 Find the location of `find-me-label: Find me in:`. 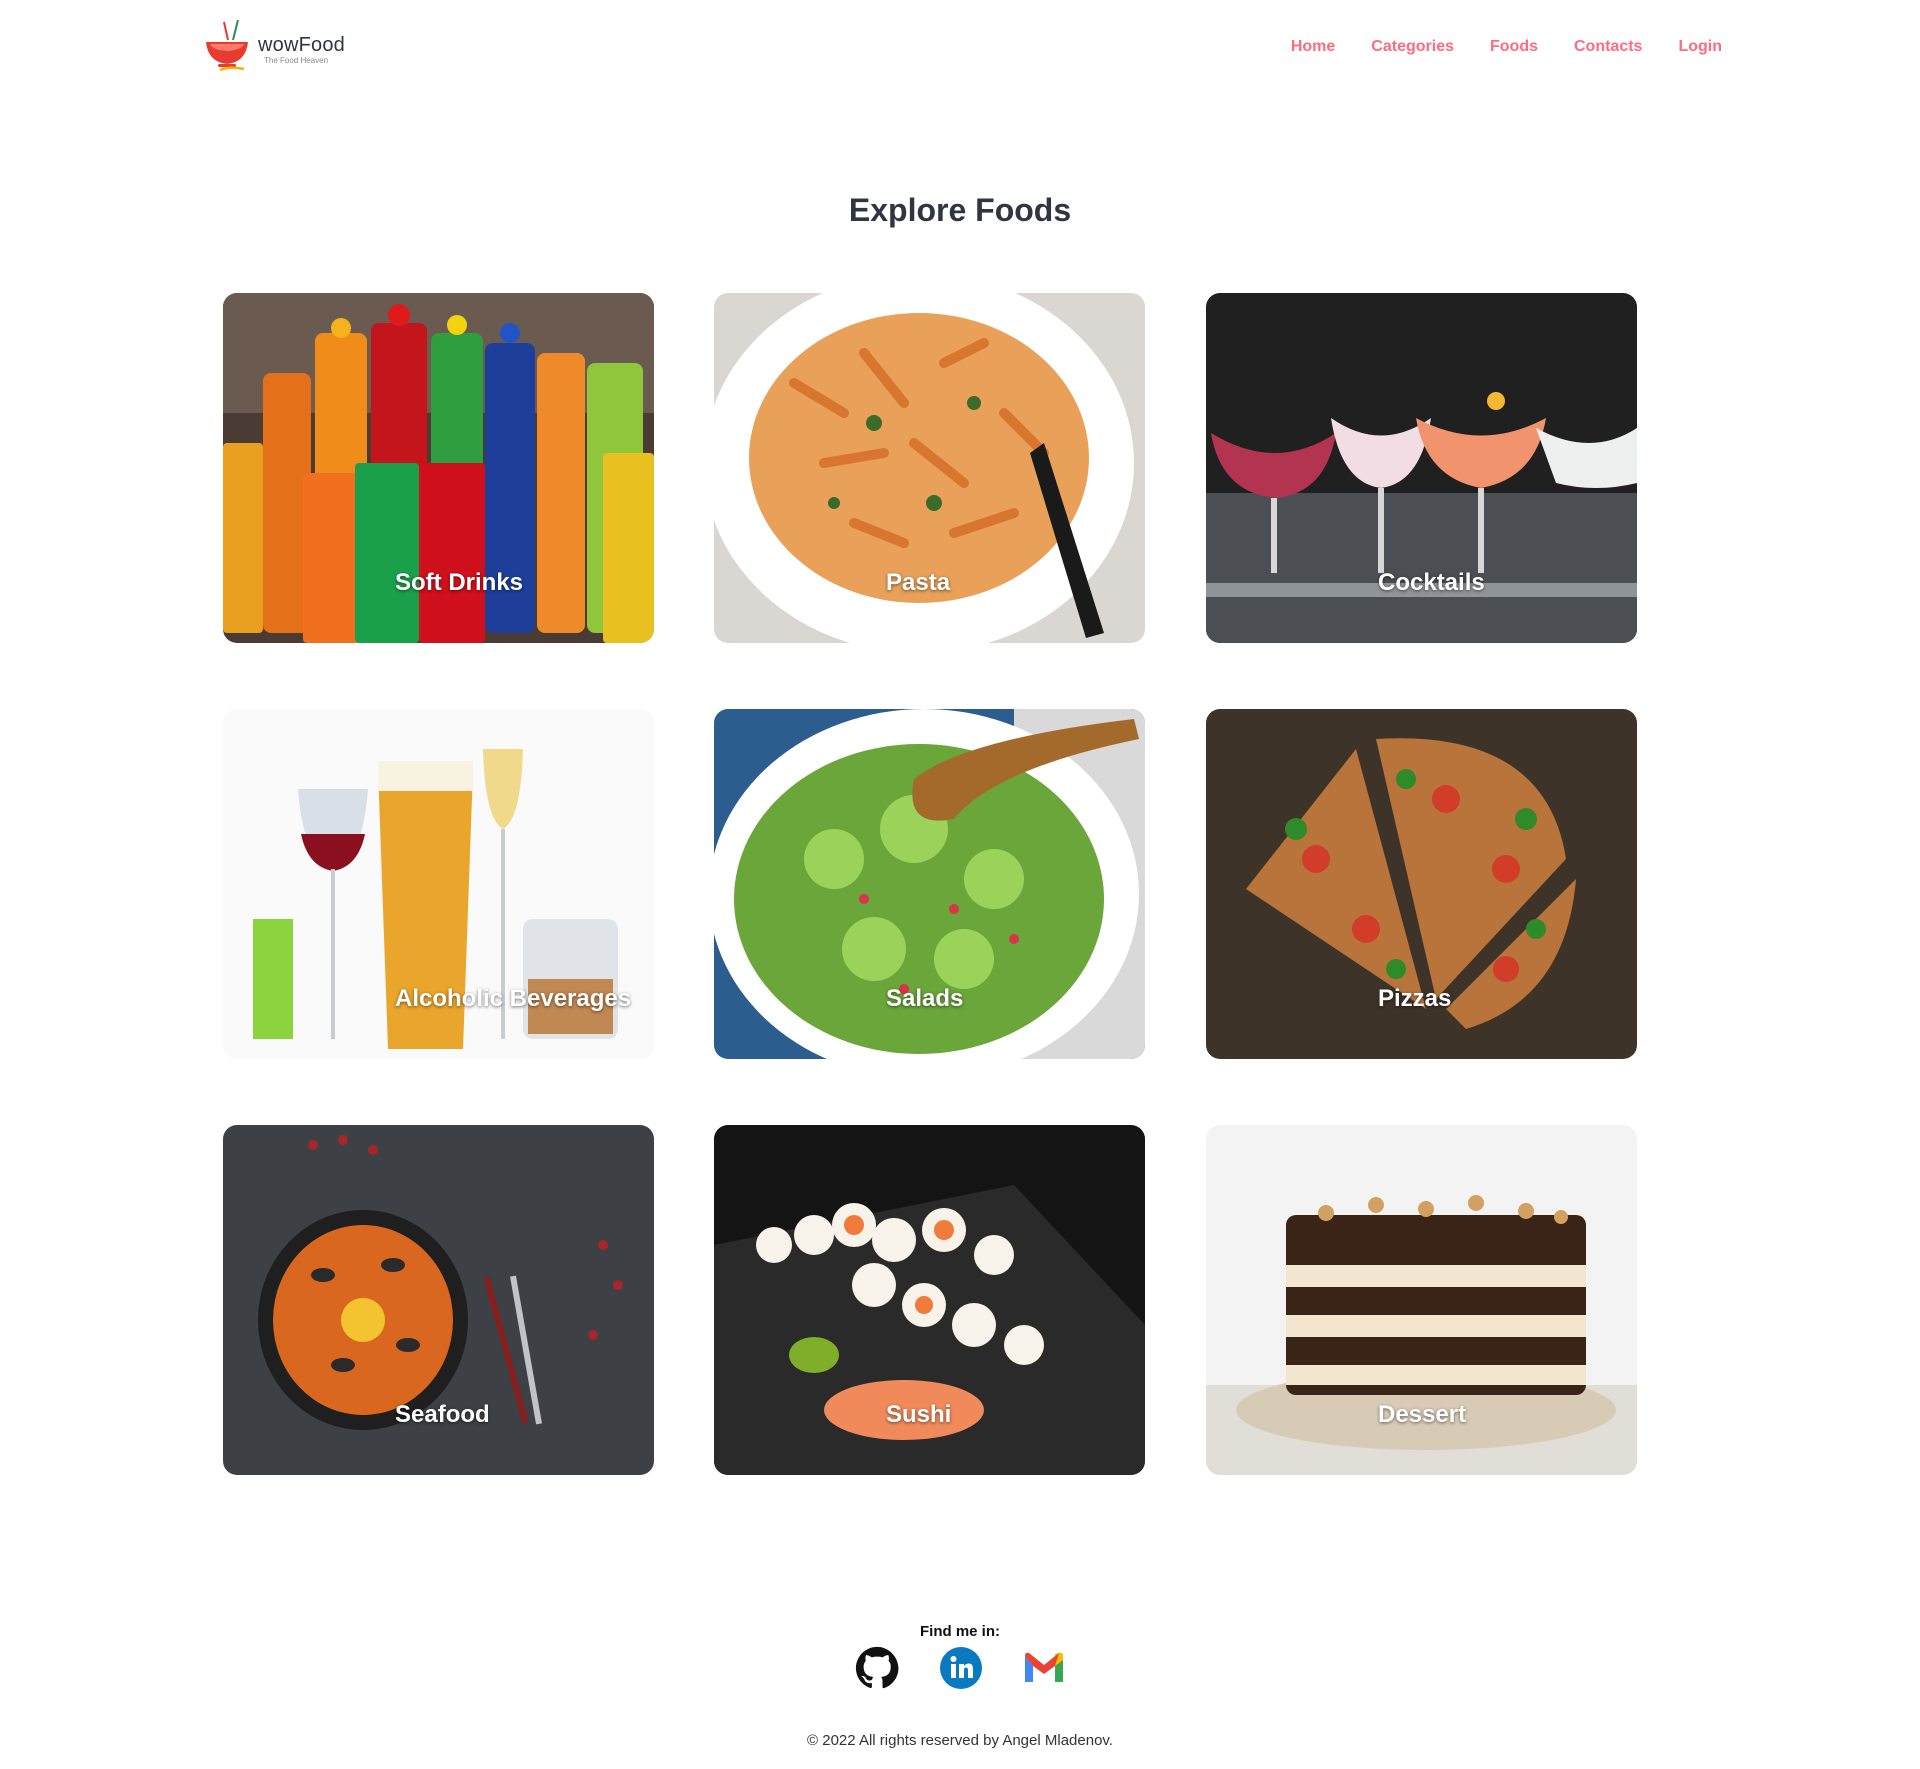

find-me-label: Find me in: is located at coordinates (960, 1631).